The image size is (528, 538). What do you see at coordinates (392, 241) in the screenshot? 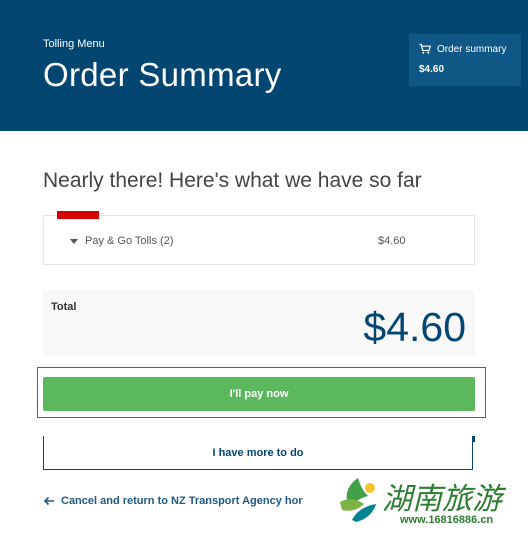
I see `item-price: $4.60` at bounding box center [392, 241].